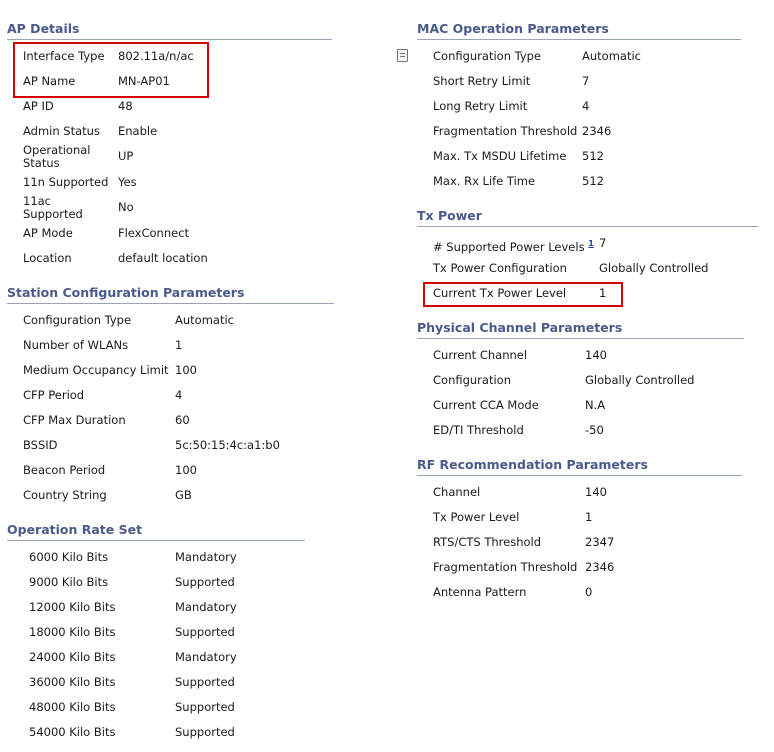 Image resolution: width=774 pixels, height=752 pixels. I want to click on tx-power-configuration-label: Tx Power Configuration, so click(500, 268).